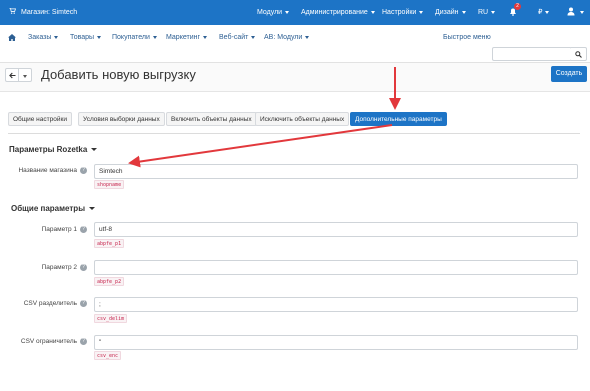  I want to click on nav-products: Товары, so click(86, 38).